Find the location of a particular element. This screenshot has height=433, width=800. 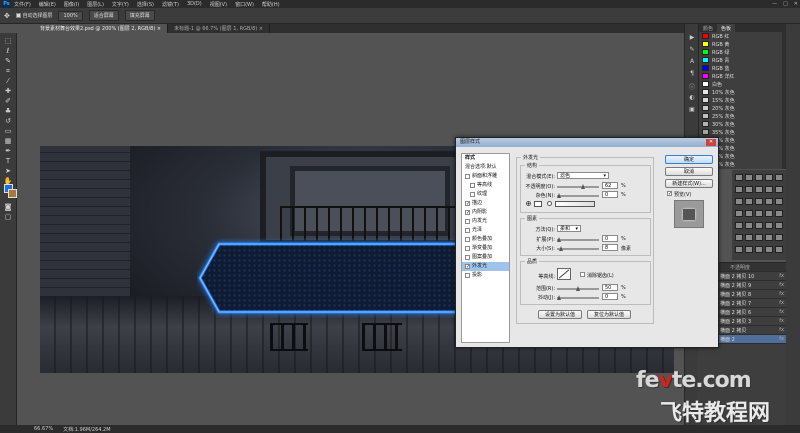

styles-panel-icon: ▣ is located at coordinates (692, 110).